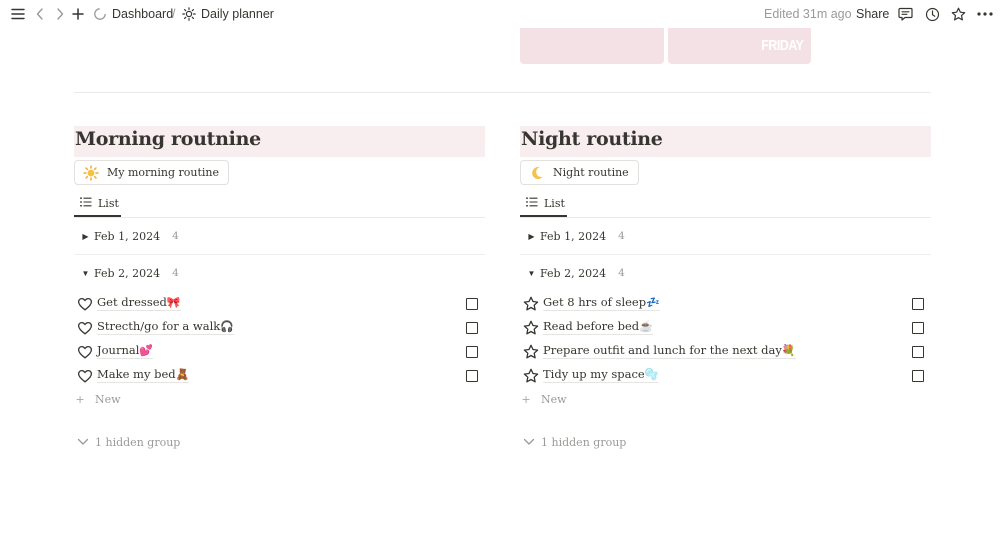  What do you see at coordinates (146, 350) in the screenshot?
I see `item-emoji: 💕` at bounding box center [146, 350].